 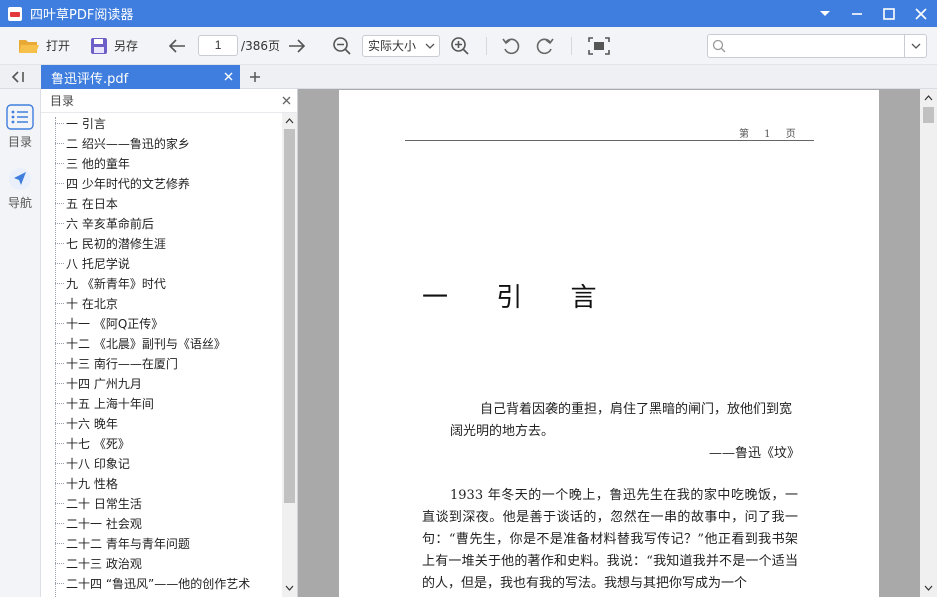 What do you see at coordinates (122, 143) in the screenshot?
I see `toc-item: 二 绍兴——鲁迅的家乡` at bounding box center [122, 143].